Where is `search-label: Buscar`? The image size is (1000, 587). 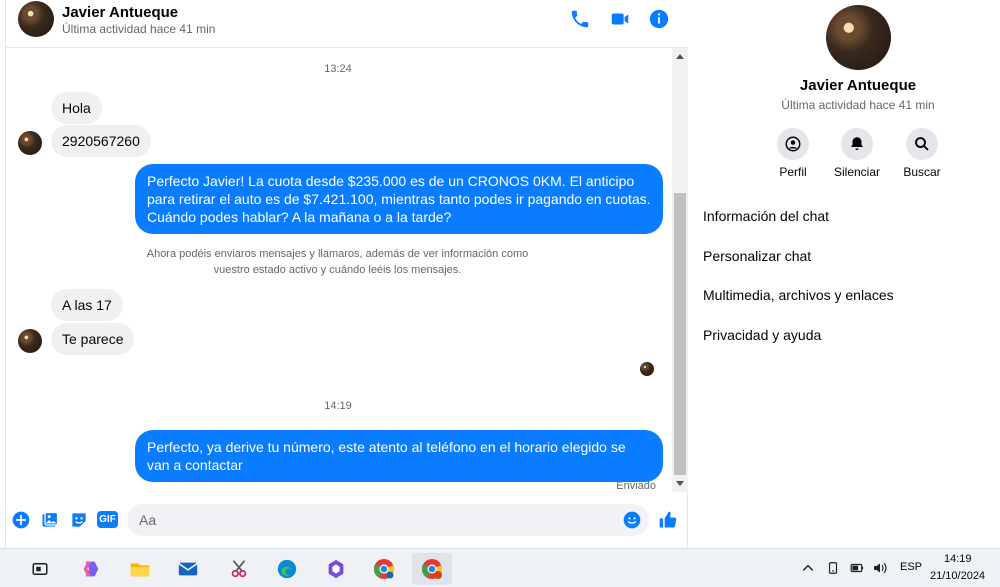 search-label: Buscar is located at coordinates (922, 172).